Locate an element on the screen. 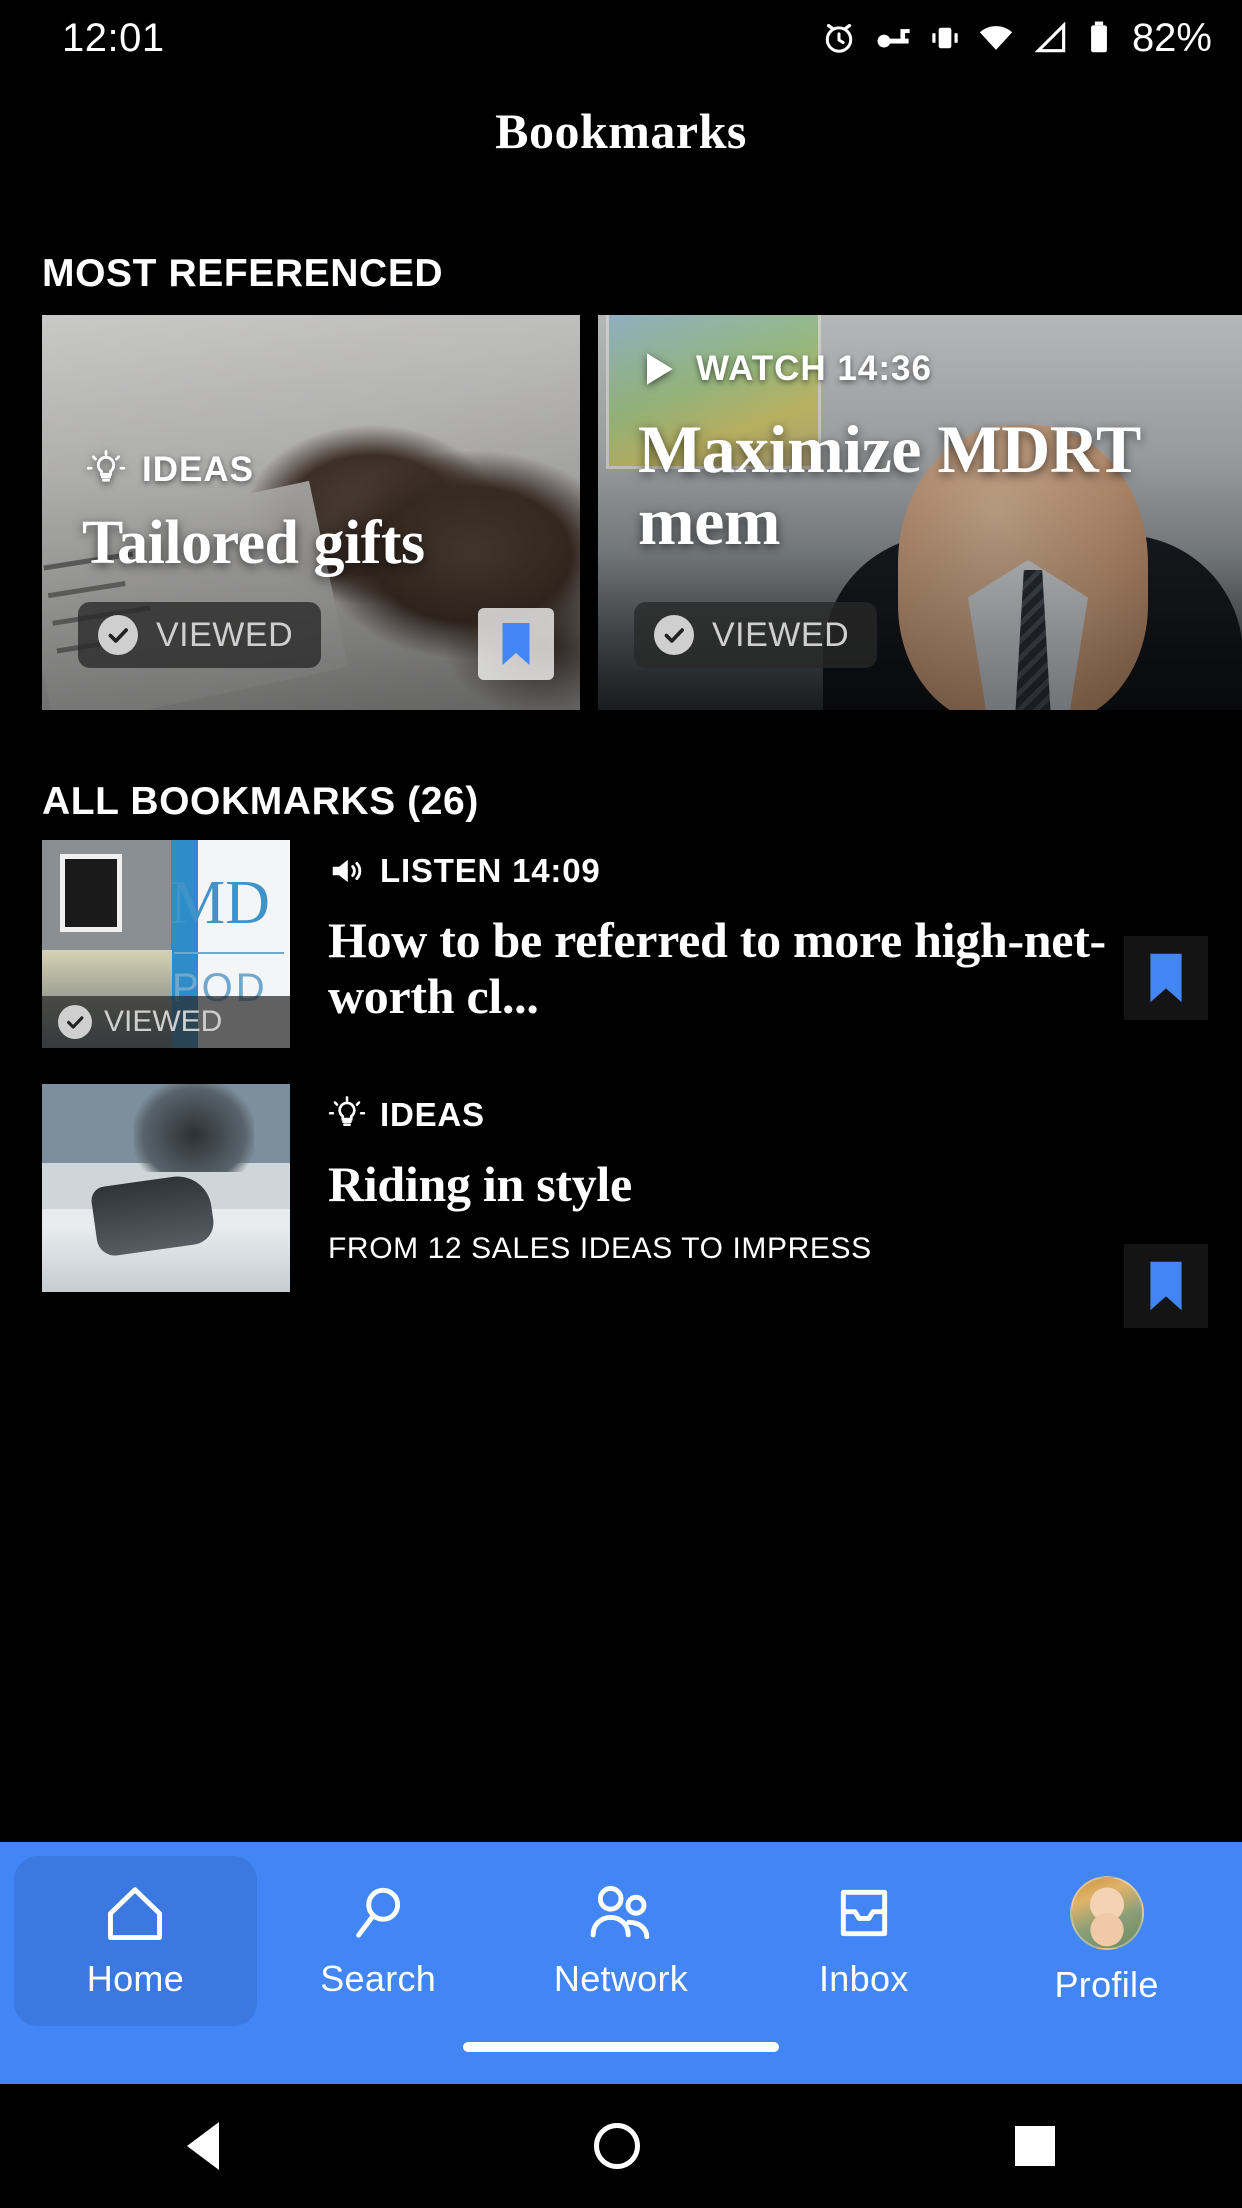  play-icon is located at coordinates (660, 369).